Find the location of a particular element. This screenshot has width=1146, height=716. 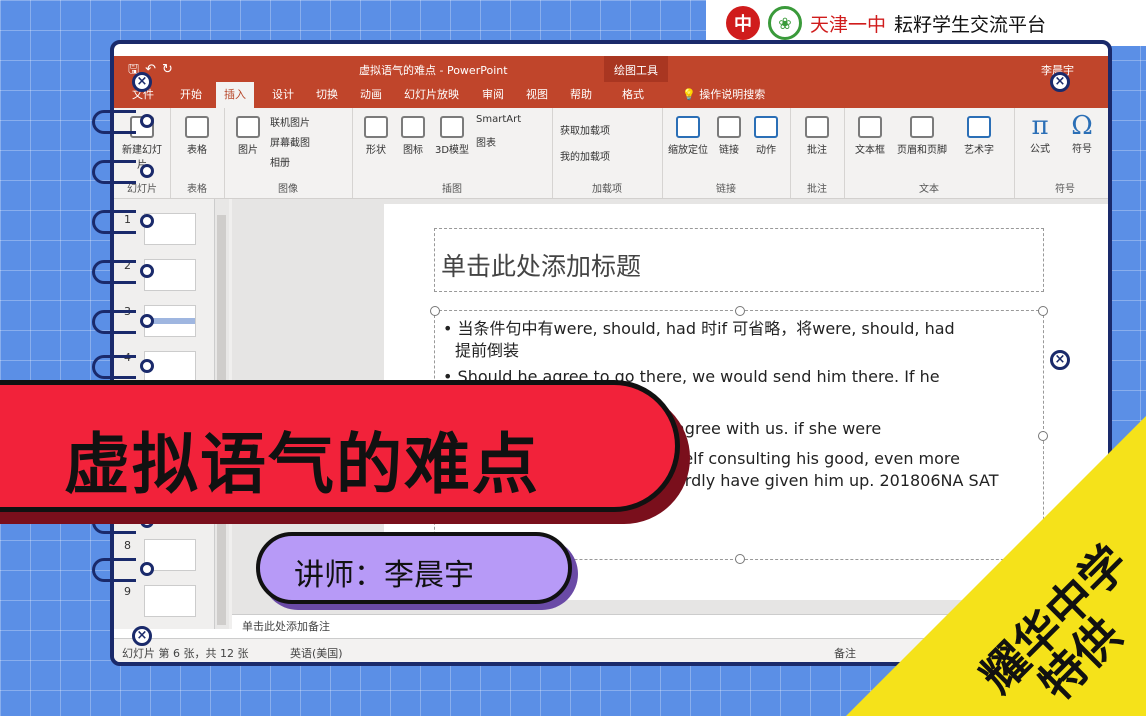

title-bar: 🖫↶↻ 虚拟语气的难点 - PowerPoint 绘图工具 李晨宇 is located at coordinates (611, 69).